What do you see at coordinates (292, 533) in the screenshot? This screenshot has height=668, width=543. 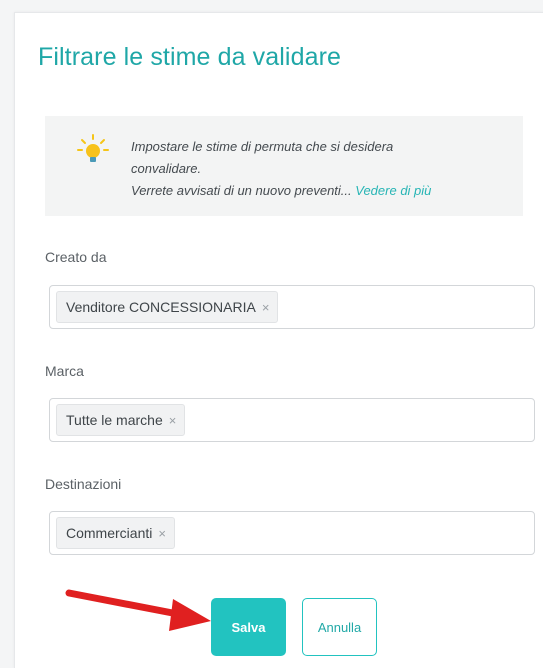 I see `destinations-field: Commercianti ×` at bounding box center [292, 533].